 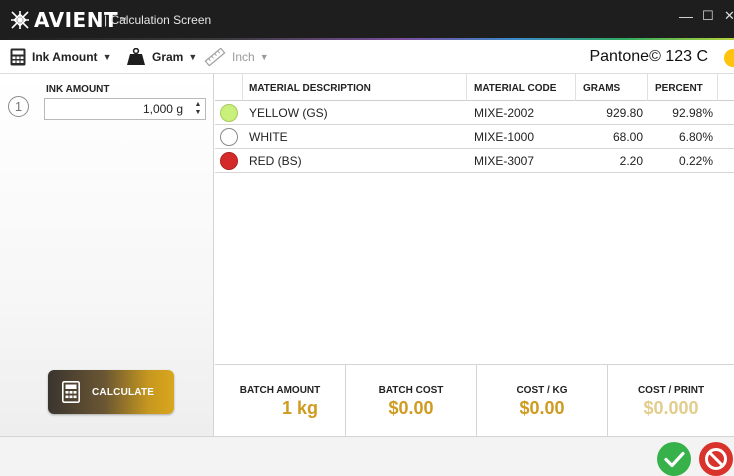 I want to click on header-material-description: MATERIAL DESCRIPTION, so click(x=310, y=88).